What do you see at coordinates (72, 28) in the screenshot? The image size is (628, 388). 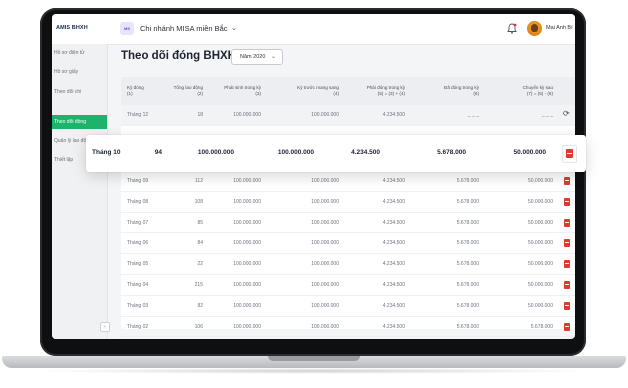 I see `app-logo: AMIS BHXH` at bounding box center [72, 28].